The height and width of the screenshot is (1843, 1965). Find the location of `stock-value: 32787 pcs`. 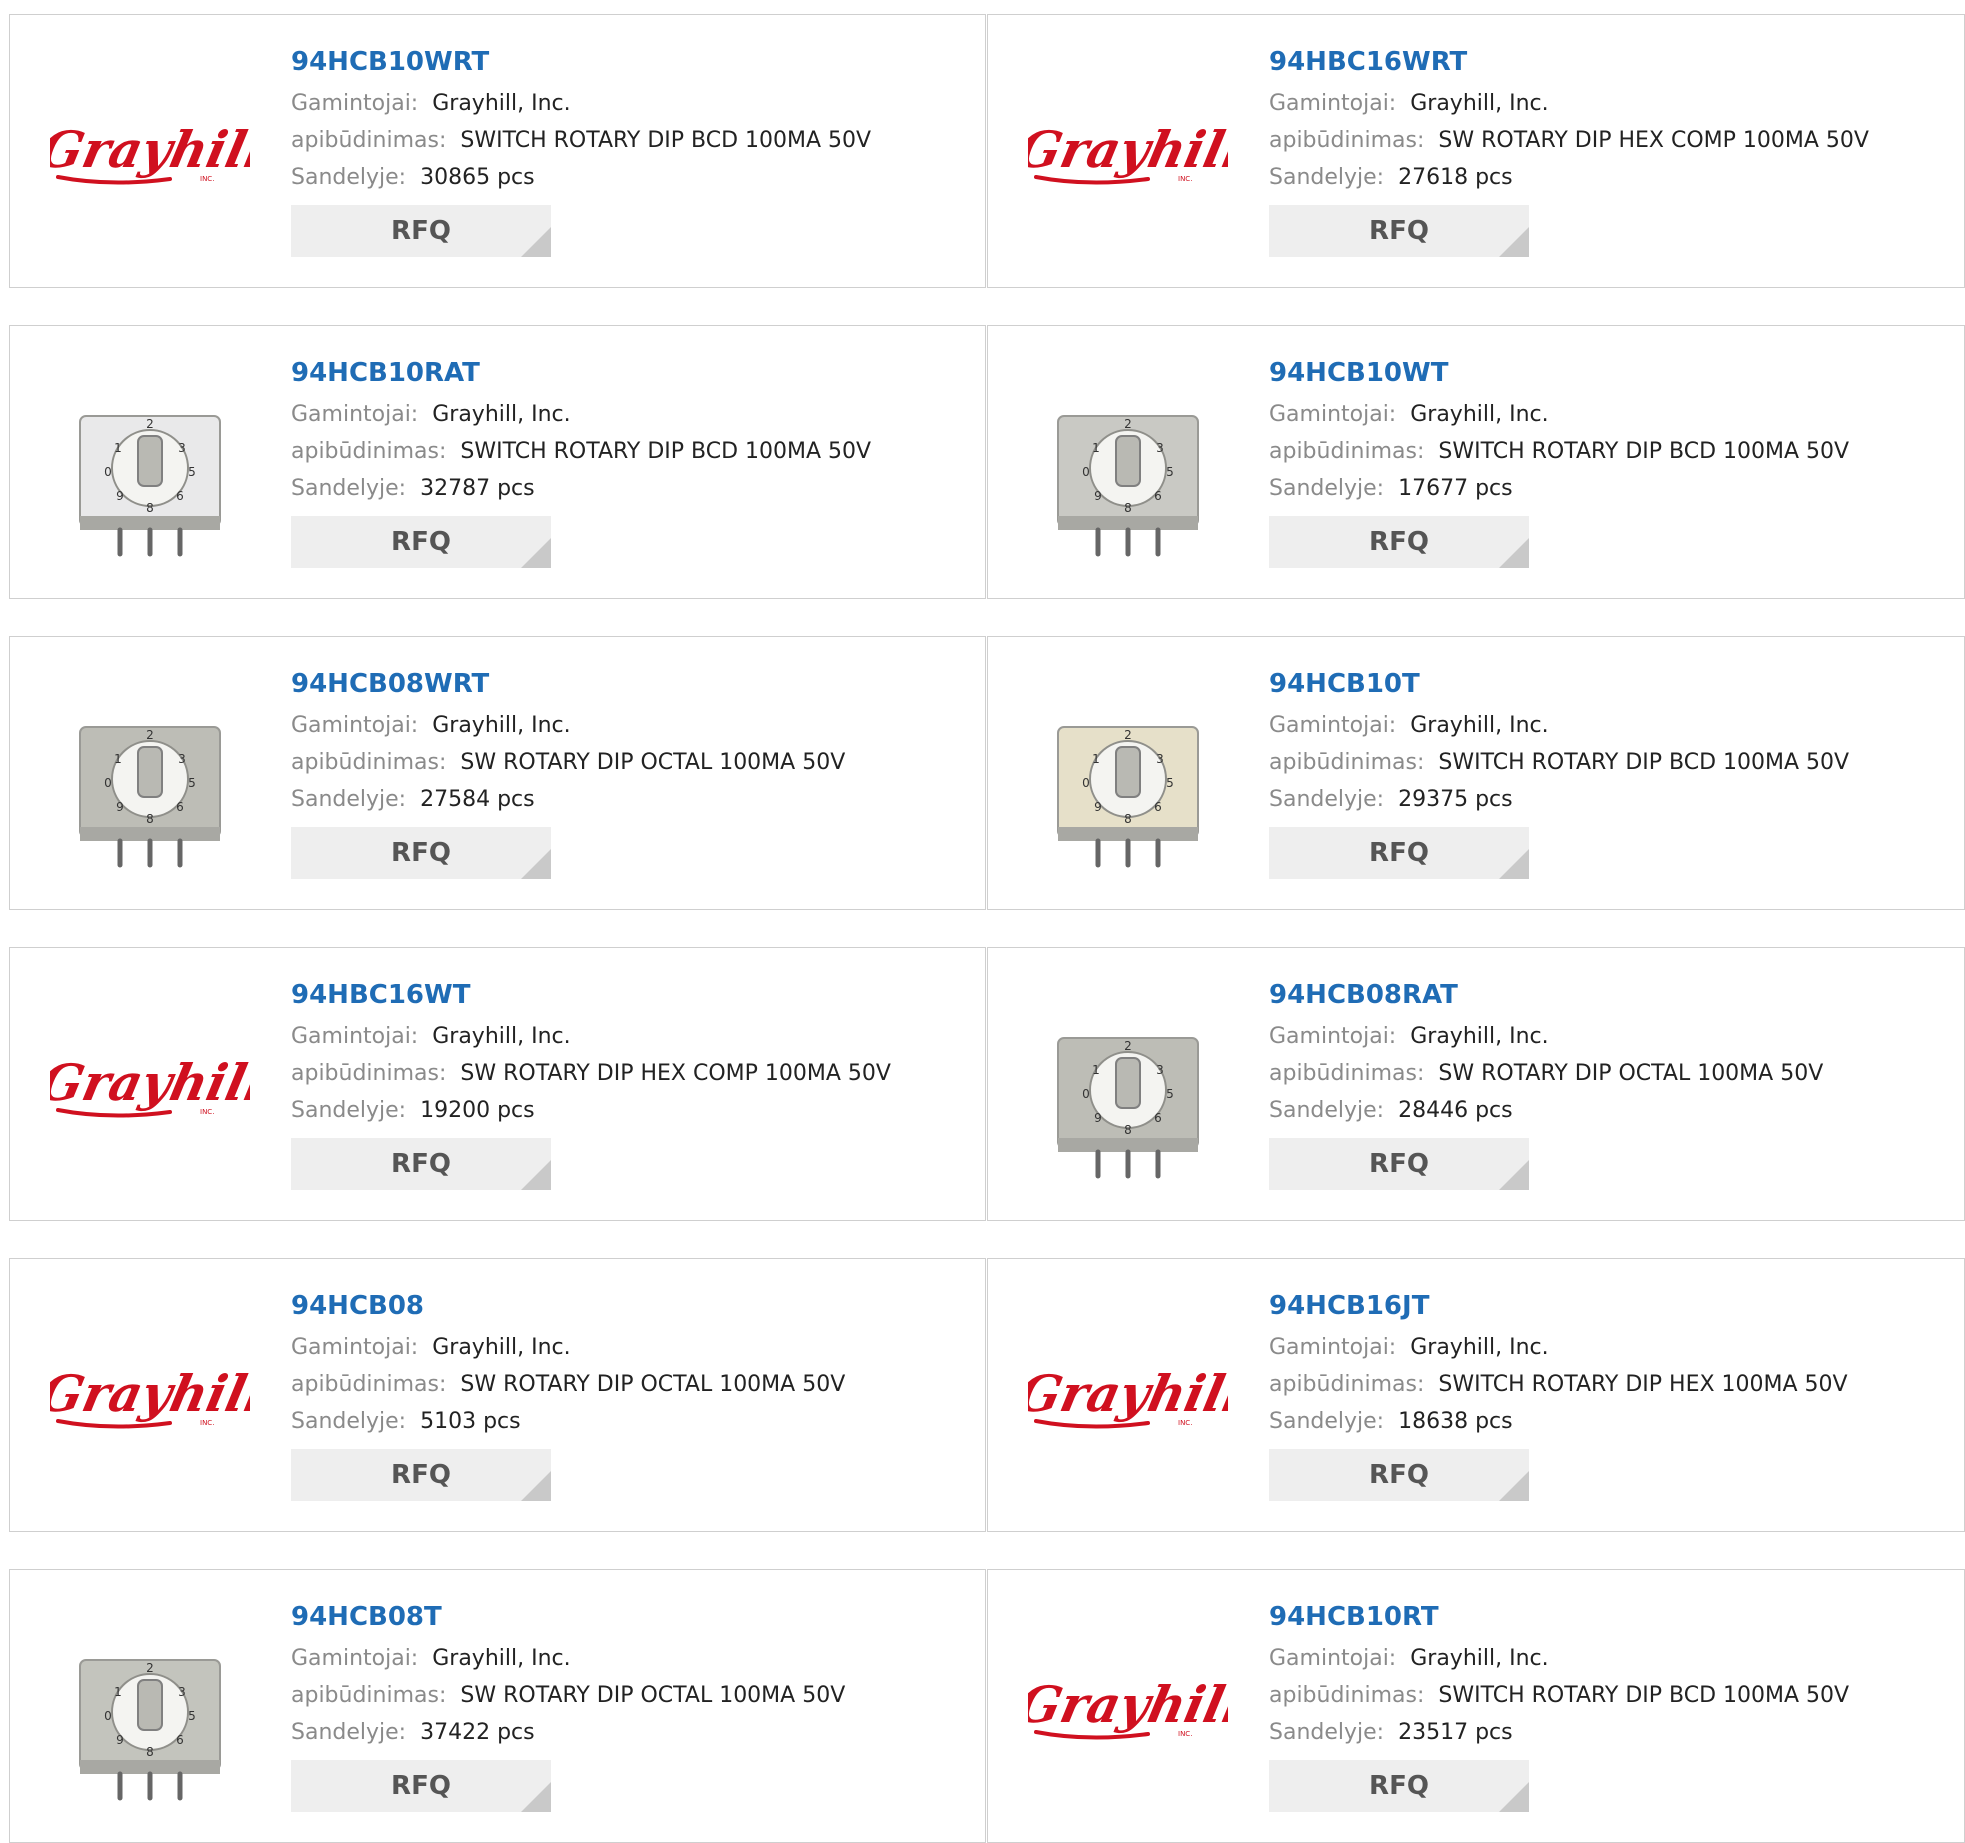

stock-value: 32787 pcs is located at coordinates (477, 488).